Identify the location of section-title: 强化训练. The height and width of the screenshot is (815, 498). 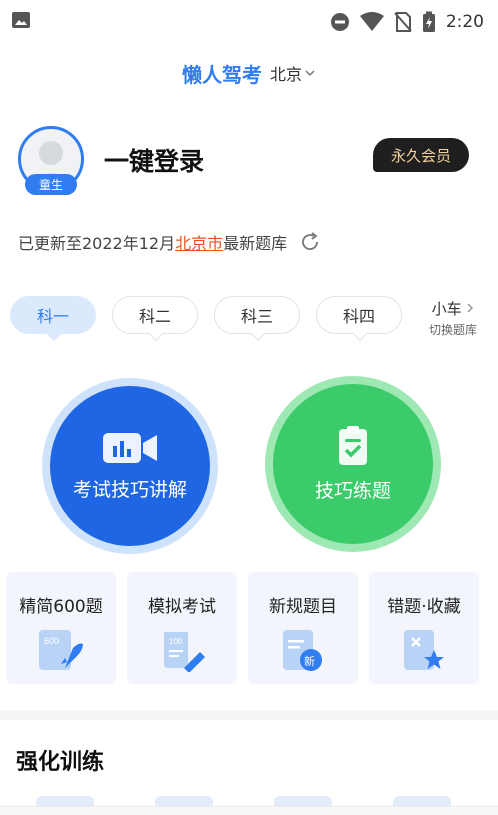
(60, 762).